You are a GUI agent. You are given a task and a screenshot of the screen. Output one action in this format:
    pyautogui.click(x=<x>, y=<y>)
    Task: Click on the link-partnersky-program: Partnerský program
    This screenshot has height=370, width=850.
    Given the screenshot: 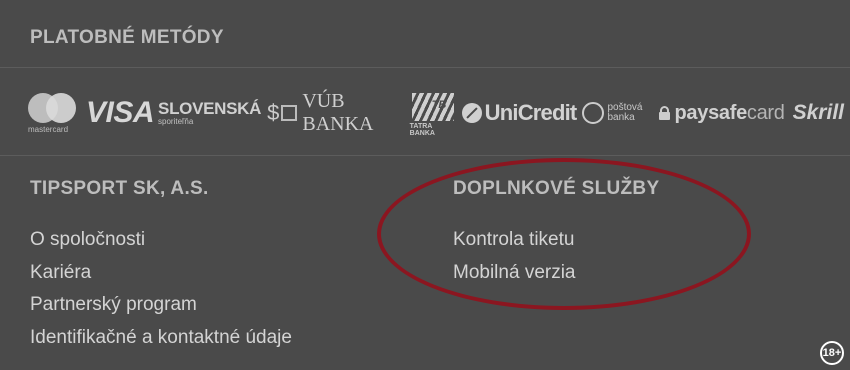 What is the action you would take?
    pyautogui.click(x=161, y=305)
    